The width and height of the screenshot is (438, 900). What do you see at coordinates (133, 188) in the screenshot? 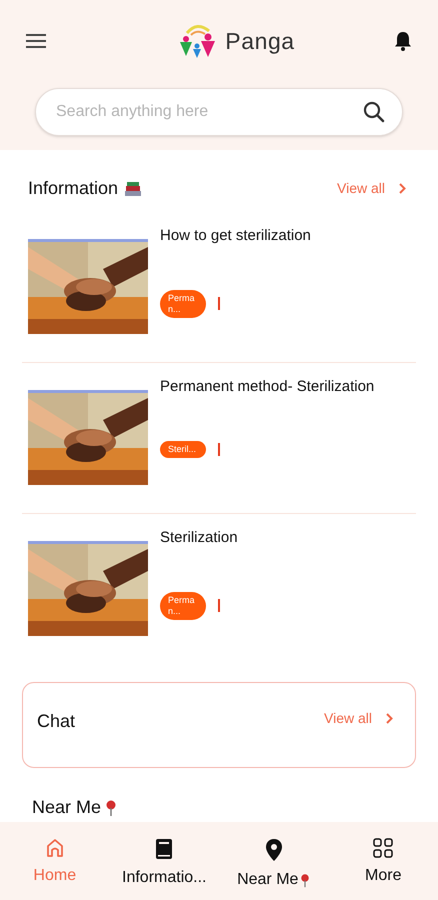
I see `books-icon` at bounding box center [133, 188].